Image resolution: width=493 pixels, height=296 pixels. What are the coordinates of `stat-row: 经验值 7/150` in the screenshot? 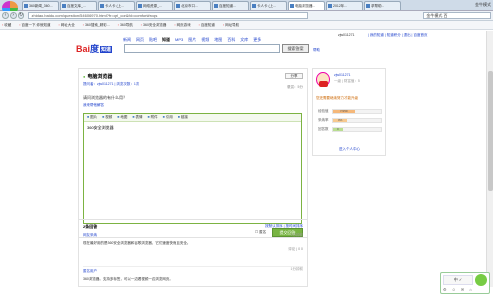 It's located at (350, 111).